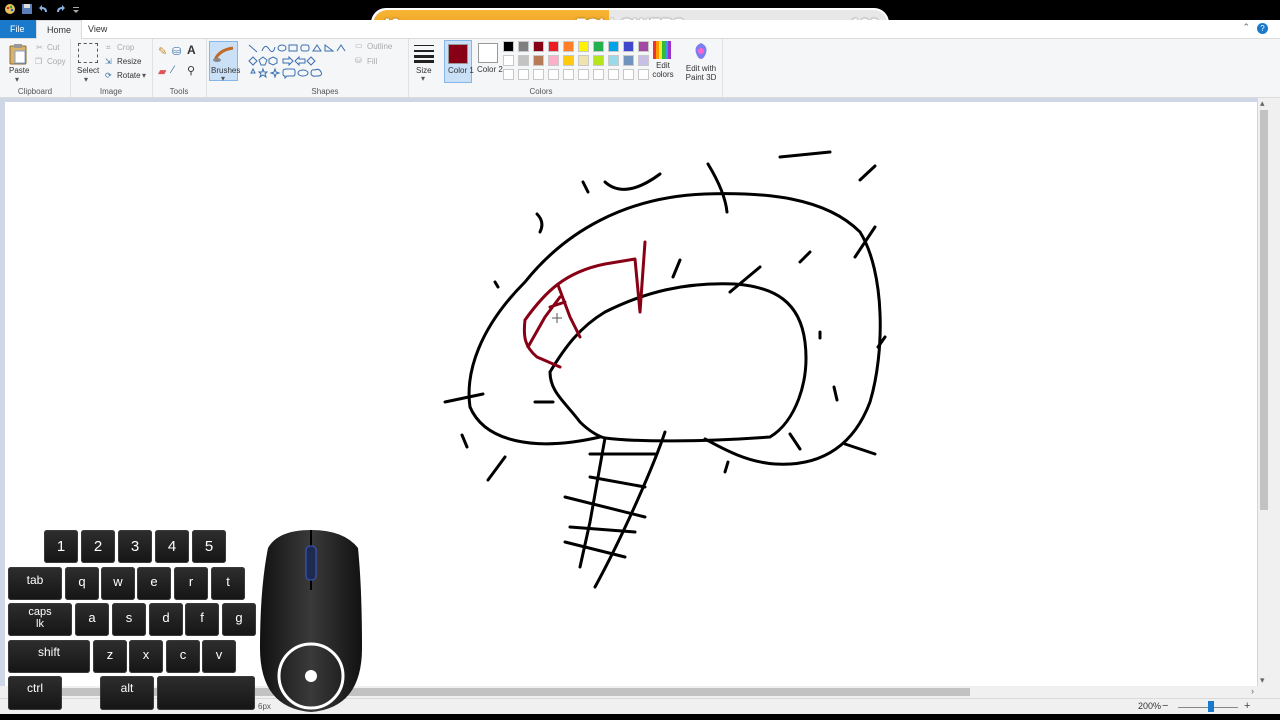 This screenshot has height=720, width=1280. What do you see at coordinates (1264, 310) in the screenshot?
I see `vertical-scroll-thumb` at bounding box center [1264, 310].